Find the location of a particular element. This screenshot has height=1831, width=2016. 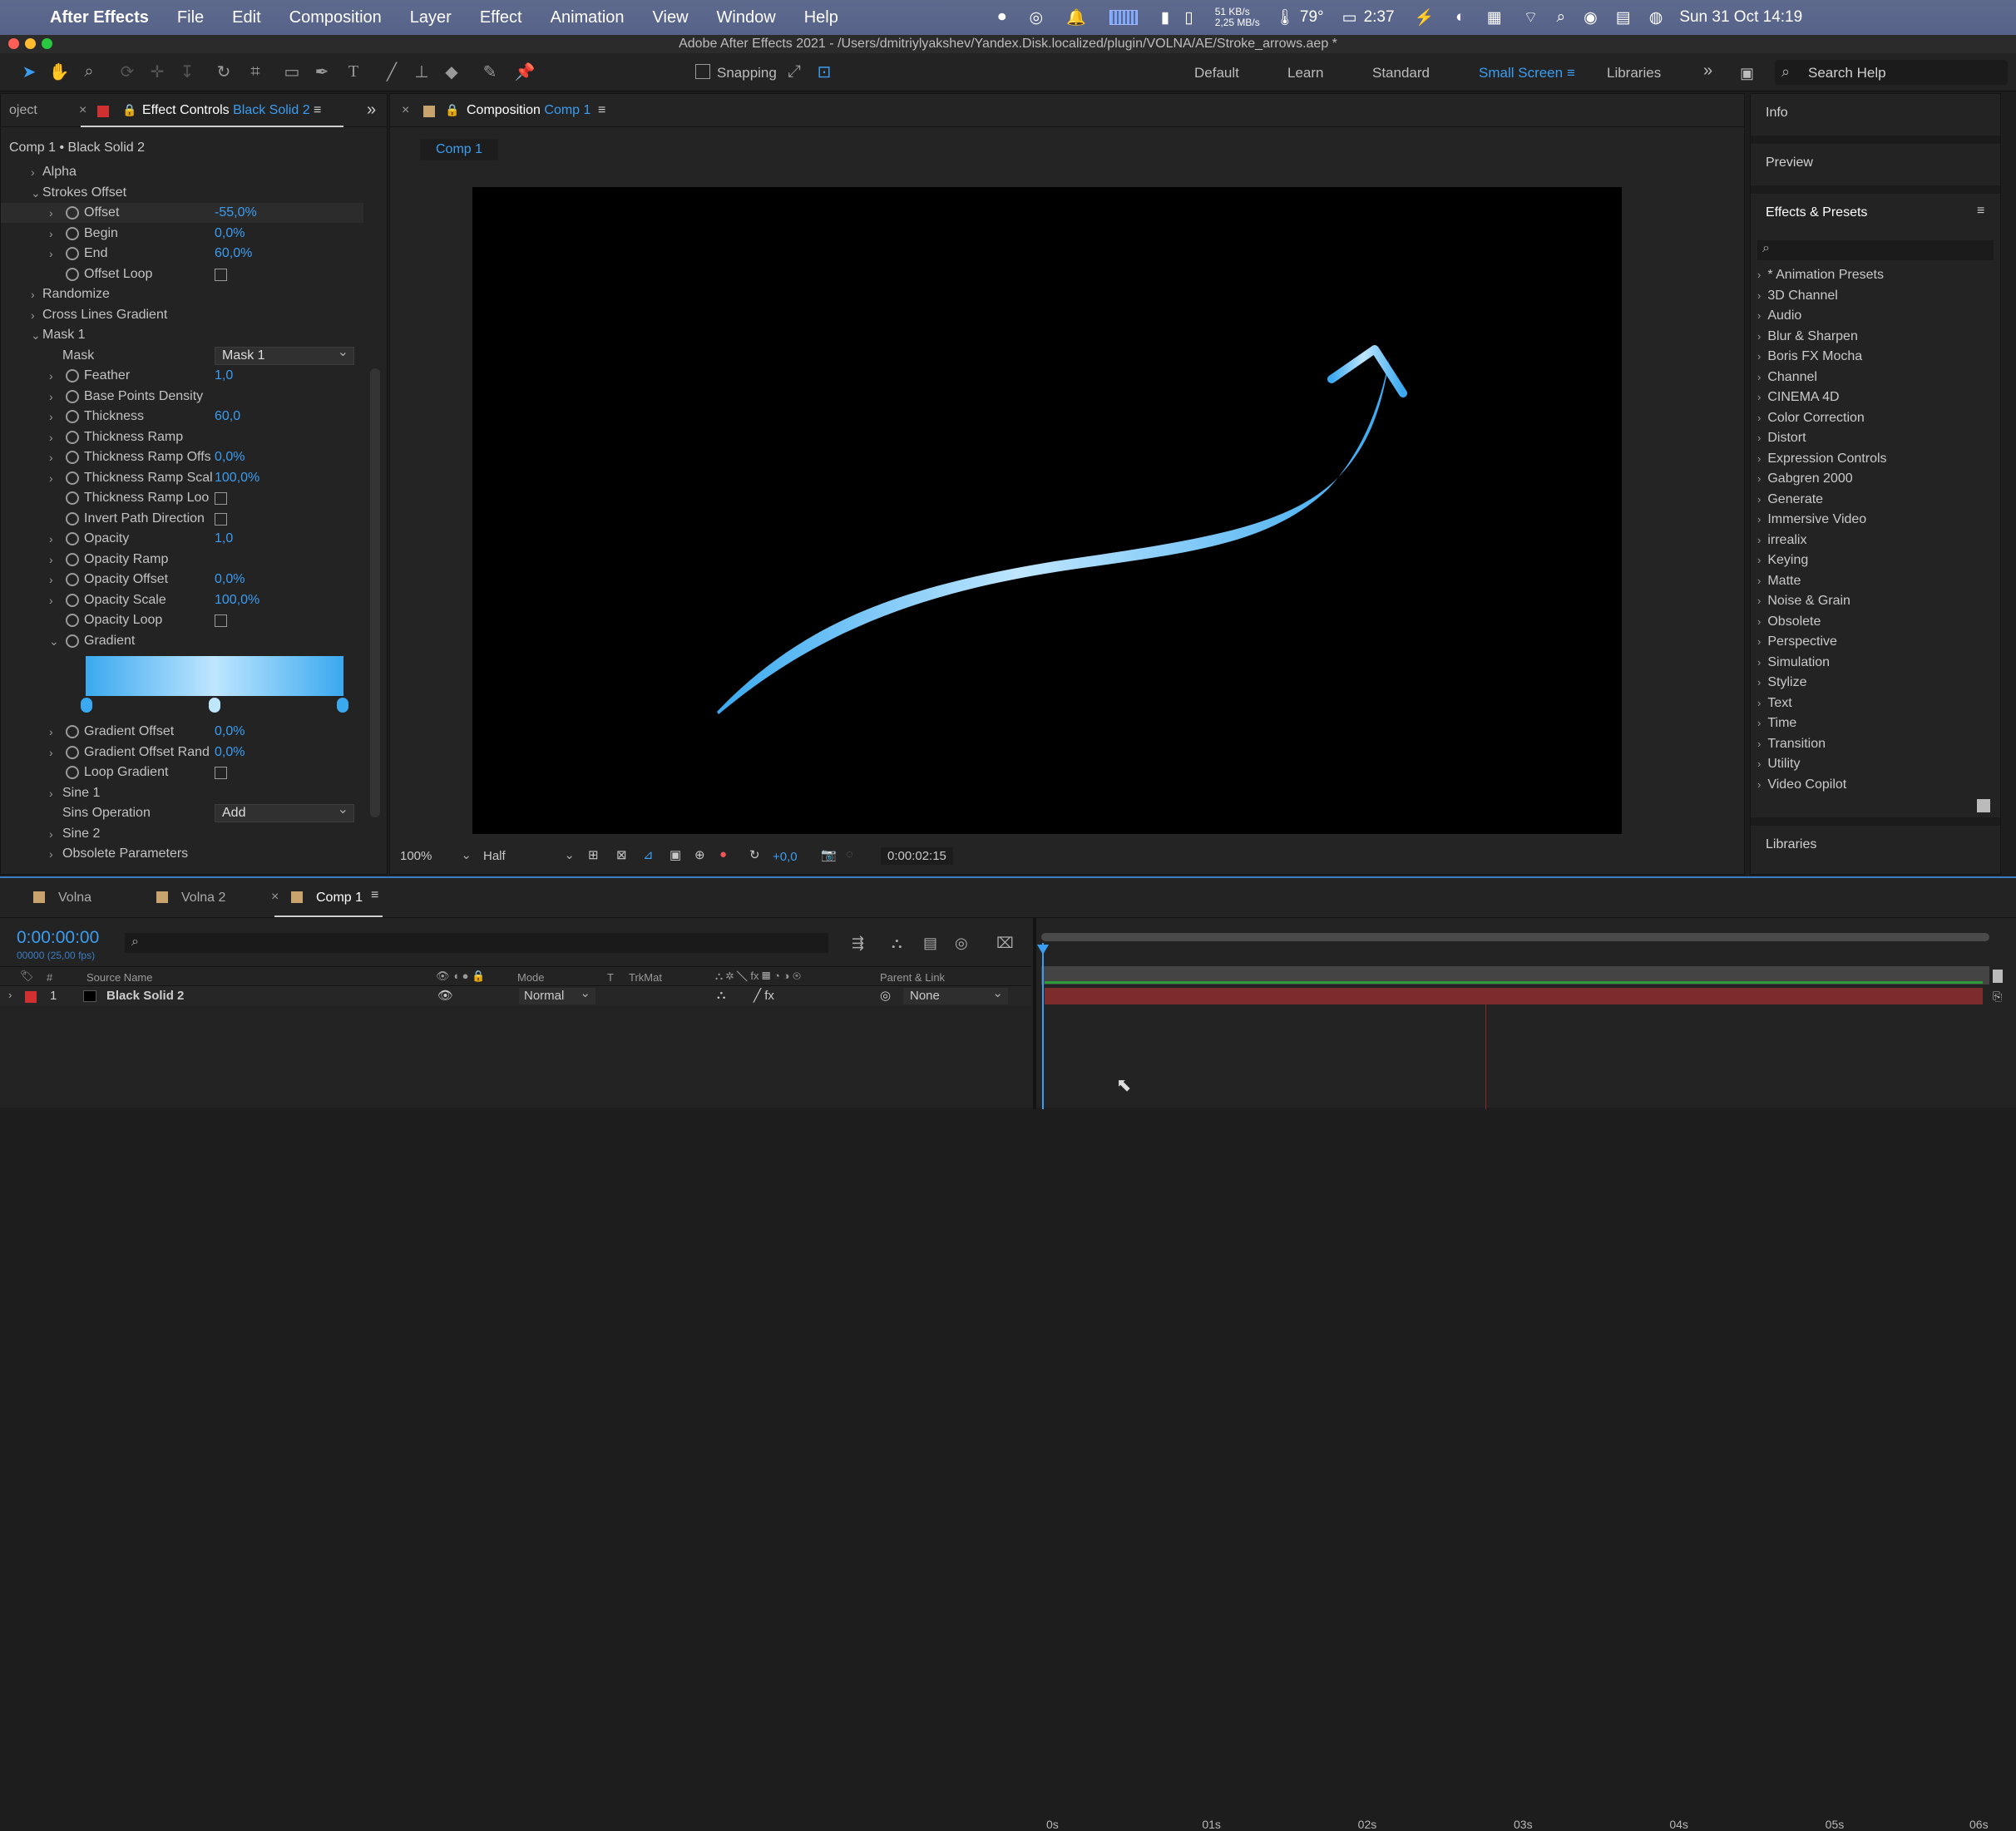

property-cross-lines-gradient: › Cross Lines Gradient is located at coordinates (182, 315).